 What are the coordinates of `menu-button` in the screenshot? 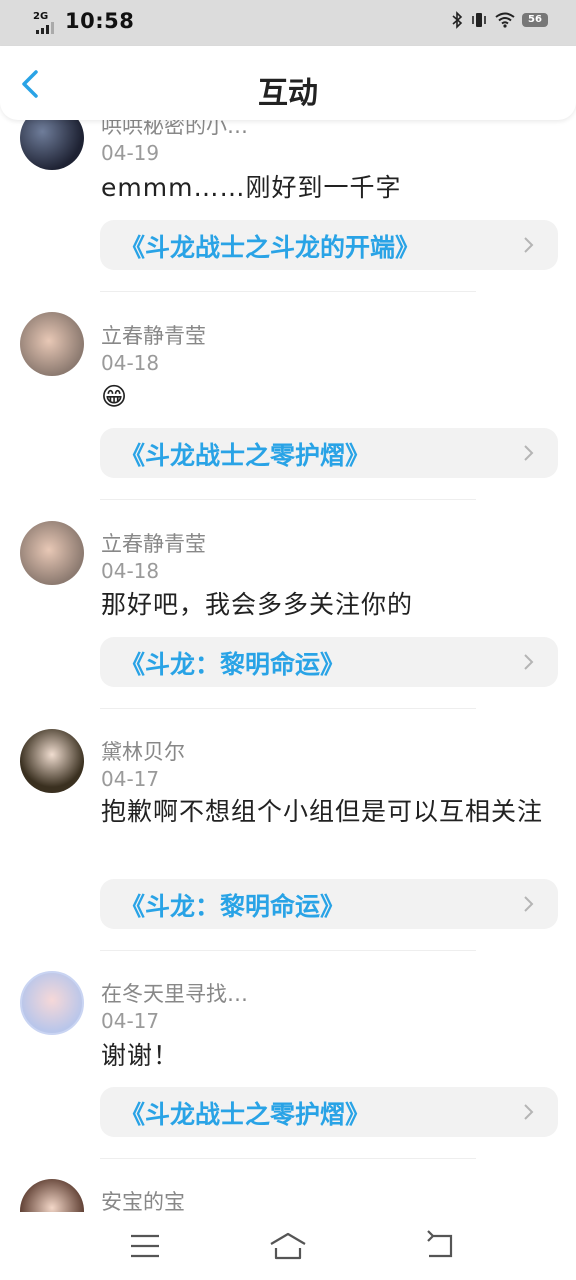 It's located at (145, 1246).